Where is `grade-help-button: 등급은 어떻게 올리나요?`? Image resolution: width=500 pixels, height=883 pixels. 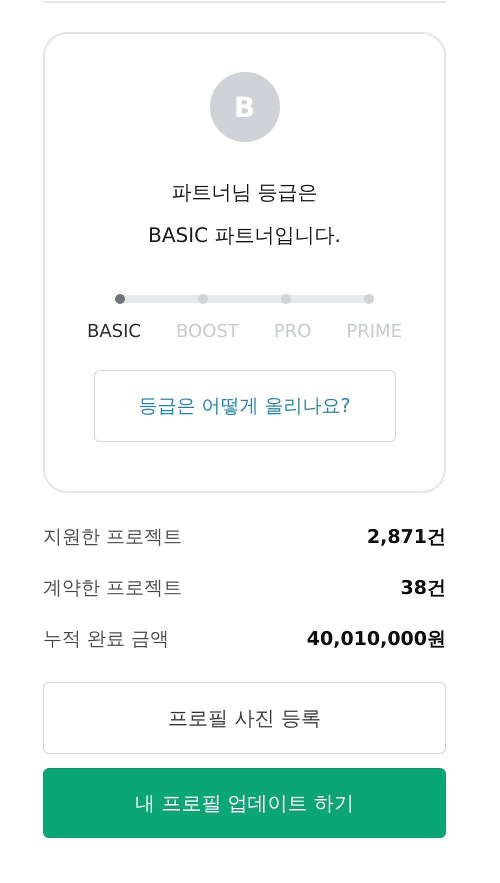
grade-help-button: 등급은 어떻게 올리나요? is located at coordinates (245, 406).